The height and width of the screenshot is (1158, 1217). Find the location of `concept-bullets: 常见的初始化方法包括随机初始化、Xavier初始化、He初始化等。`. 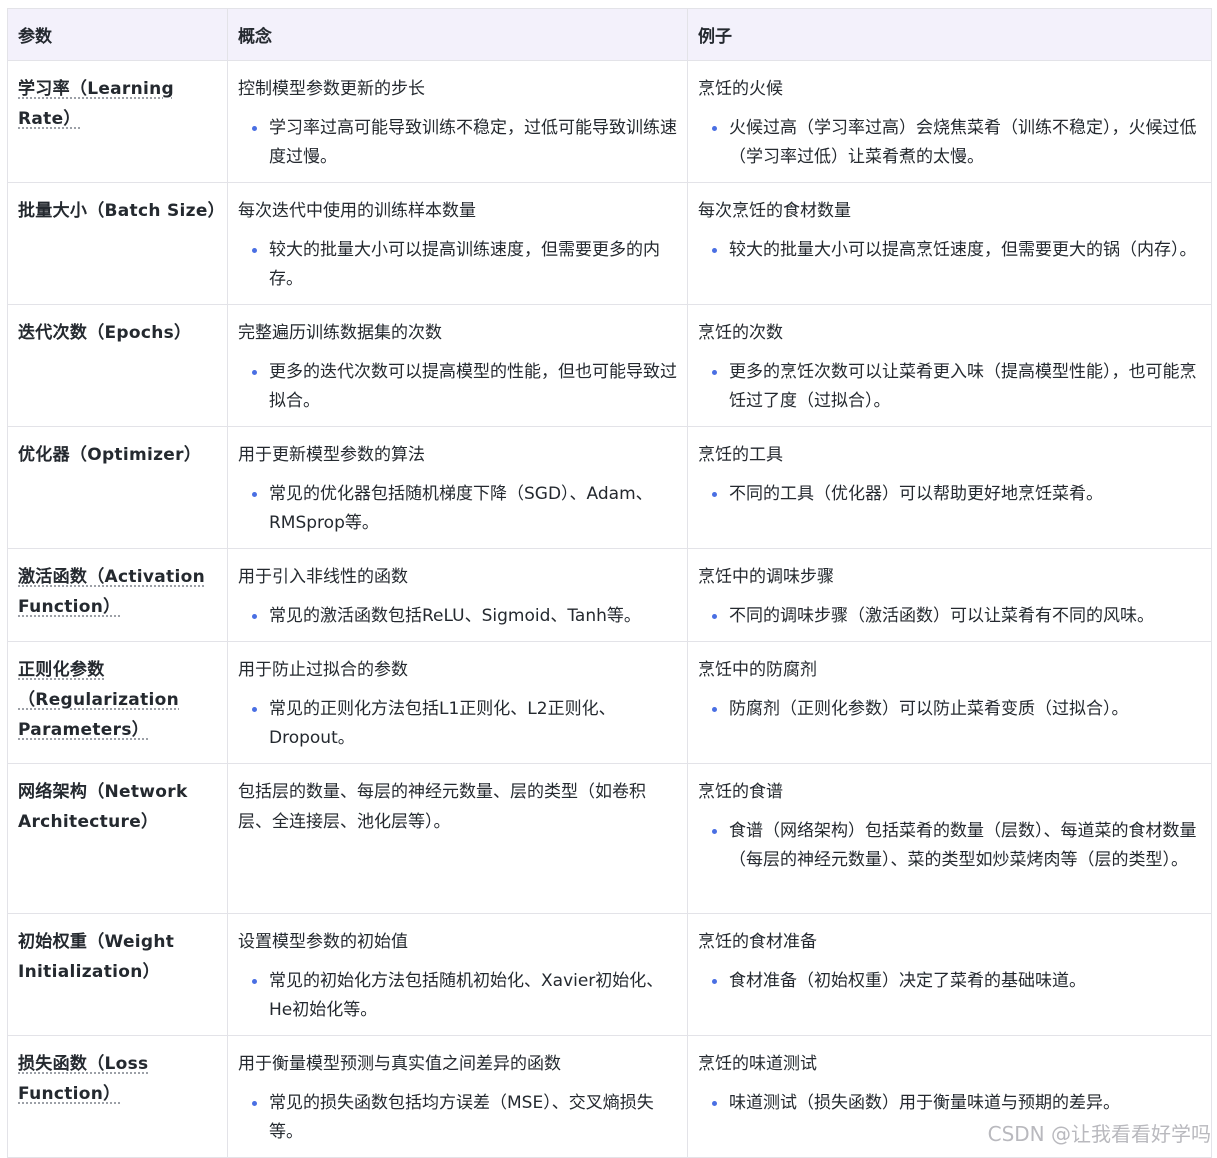

concept-bullets: 常见的初始化方法包括随机初始化、Xavier初始化、He初始化等。 is located at coordinates (457, 995).